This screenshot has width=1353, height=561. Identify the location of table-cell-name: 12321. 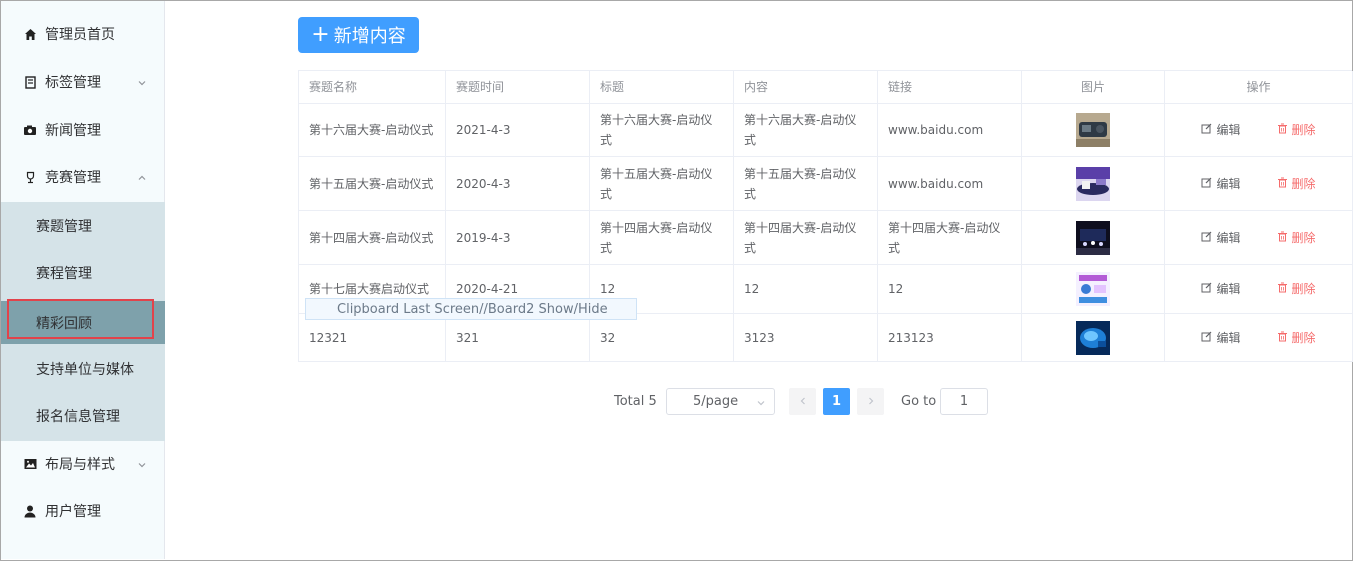
(372, 338).